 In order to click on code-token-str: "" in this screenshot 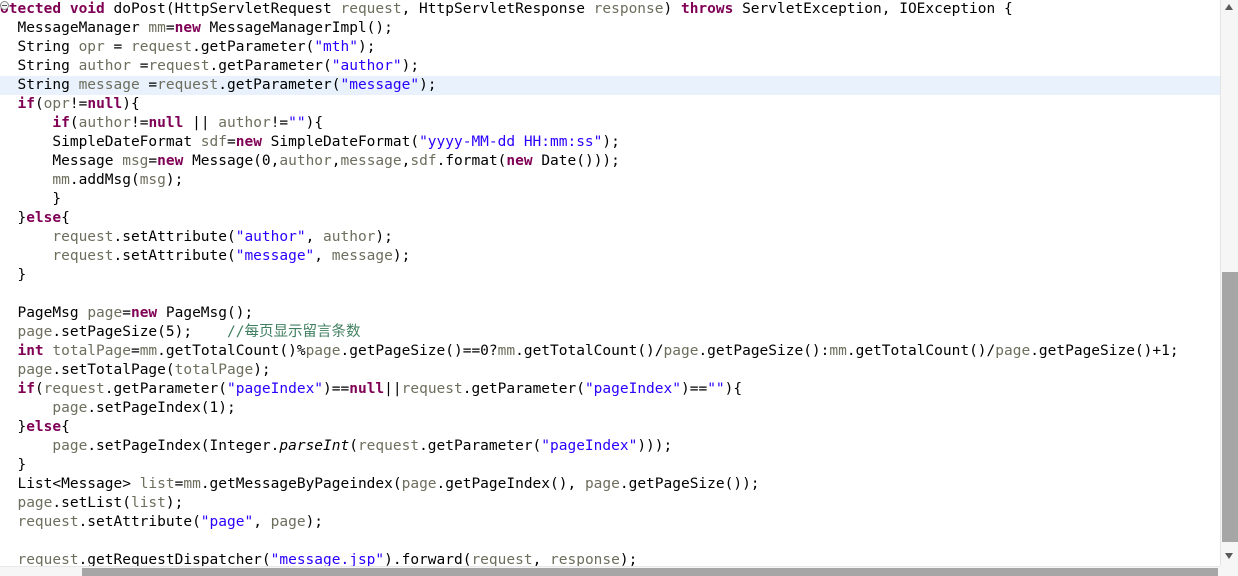, I will do `click(716, 389)`.